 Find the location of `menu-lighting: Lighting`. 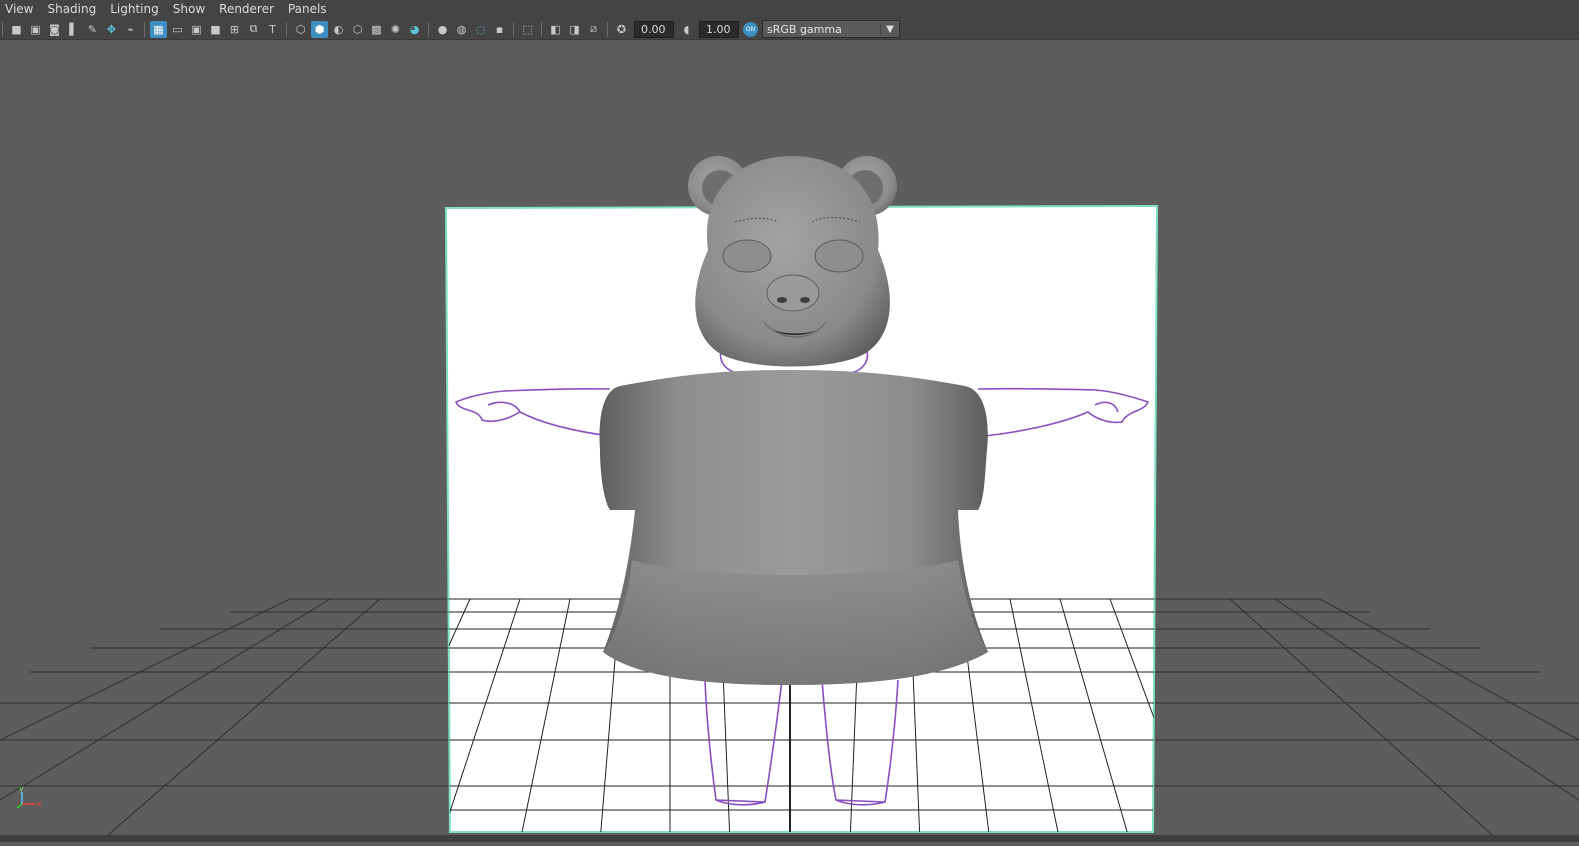

menu-lighting: Lighting is located at coordinates (134, 9).